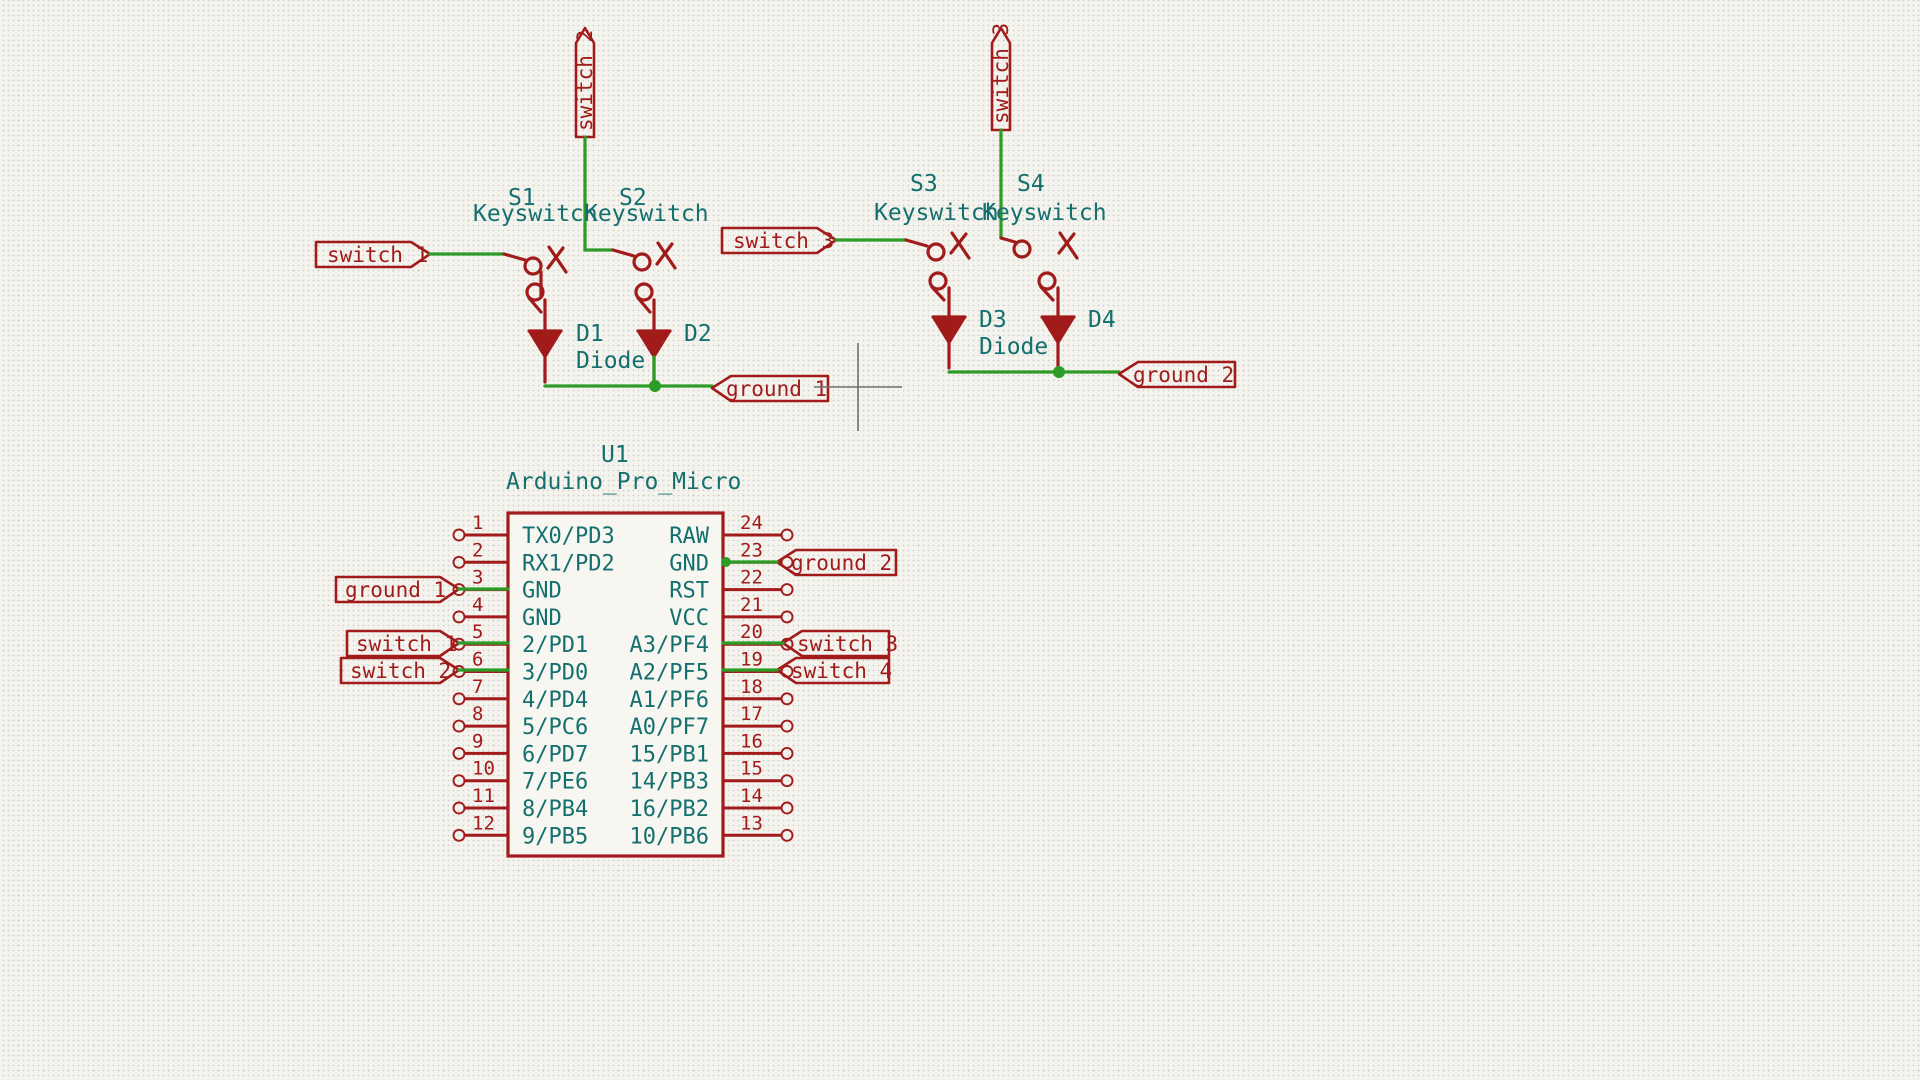 Image resolution: width=1920 pixels, height=1080 pixels. I want to click on hier-label-ground2: ground 2, so click(1177, 374).